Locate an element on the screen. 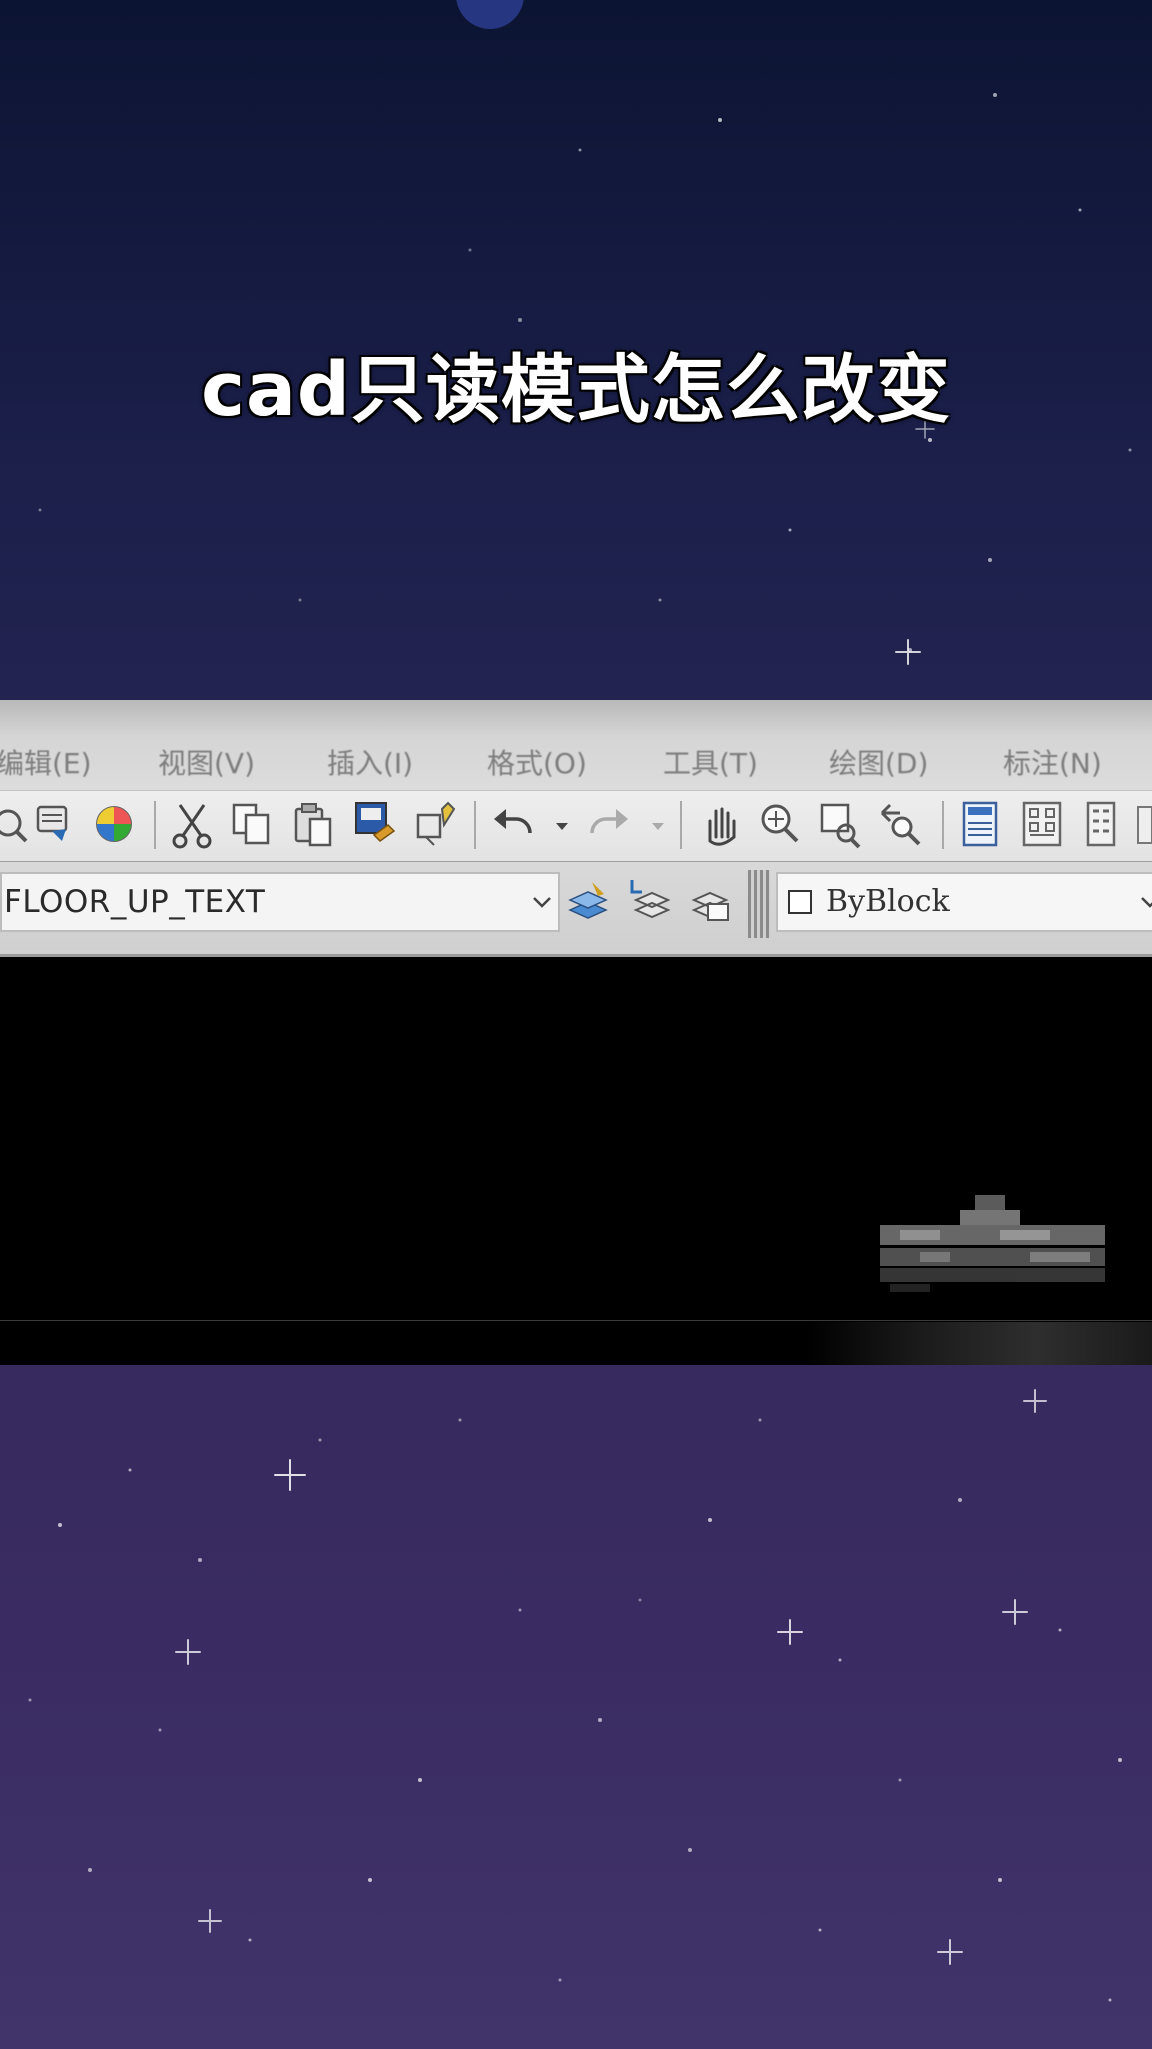  color-value: ByBlock is located at coordinates (888, 901).